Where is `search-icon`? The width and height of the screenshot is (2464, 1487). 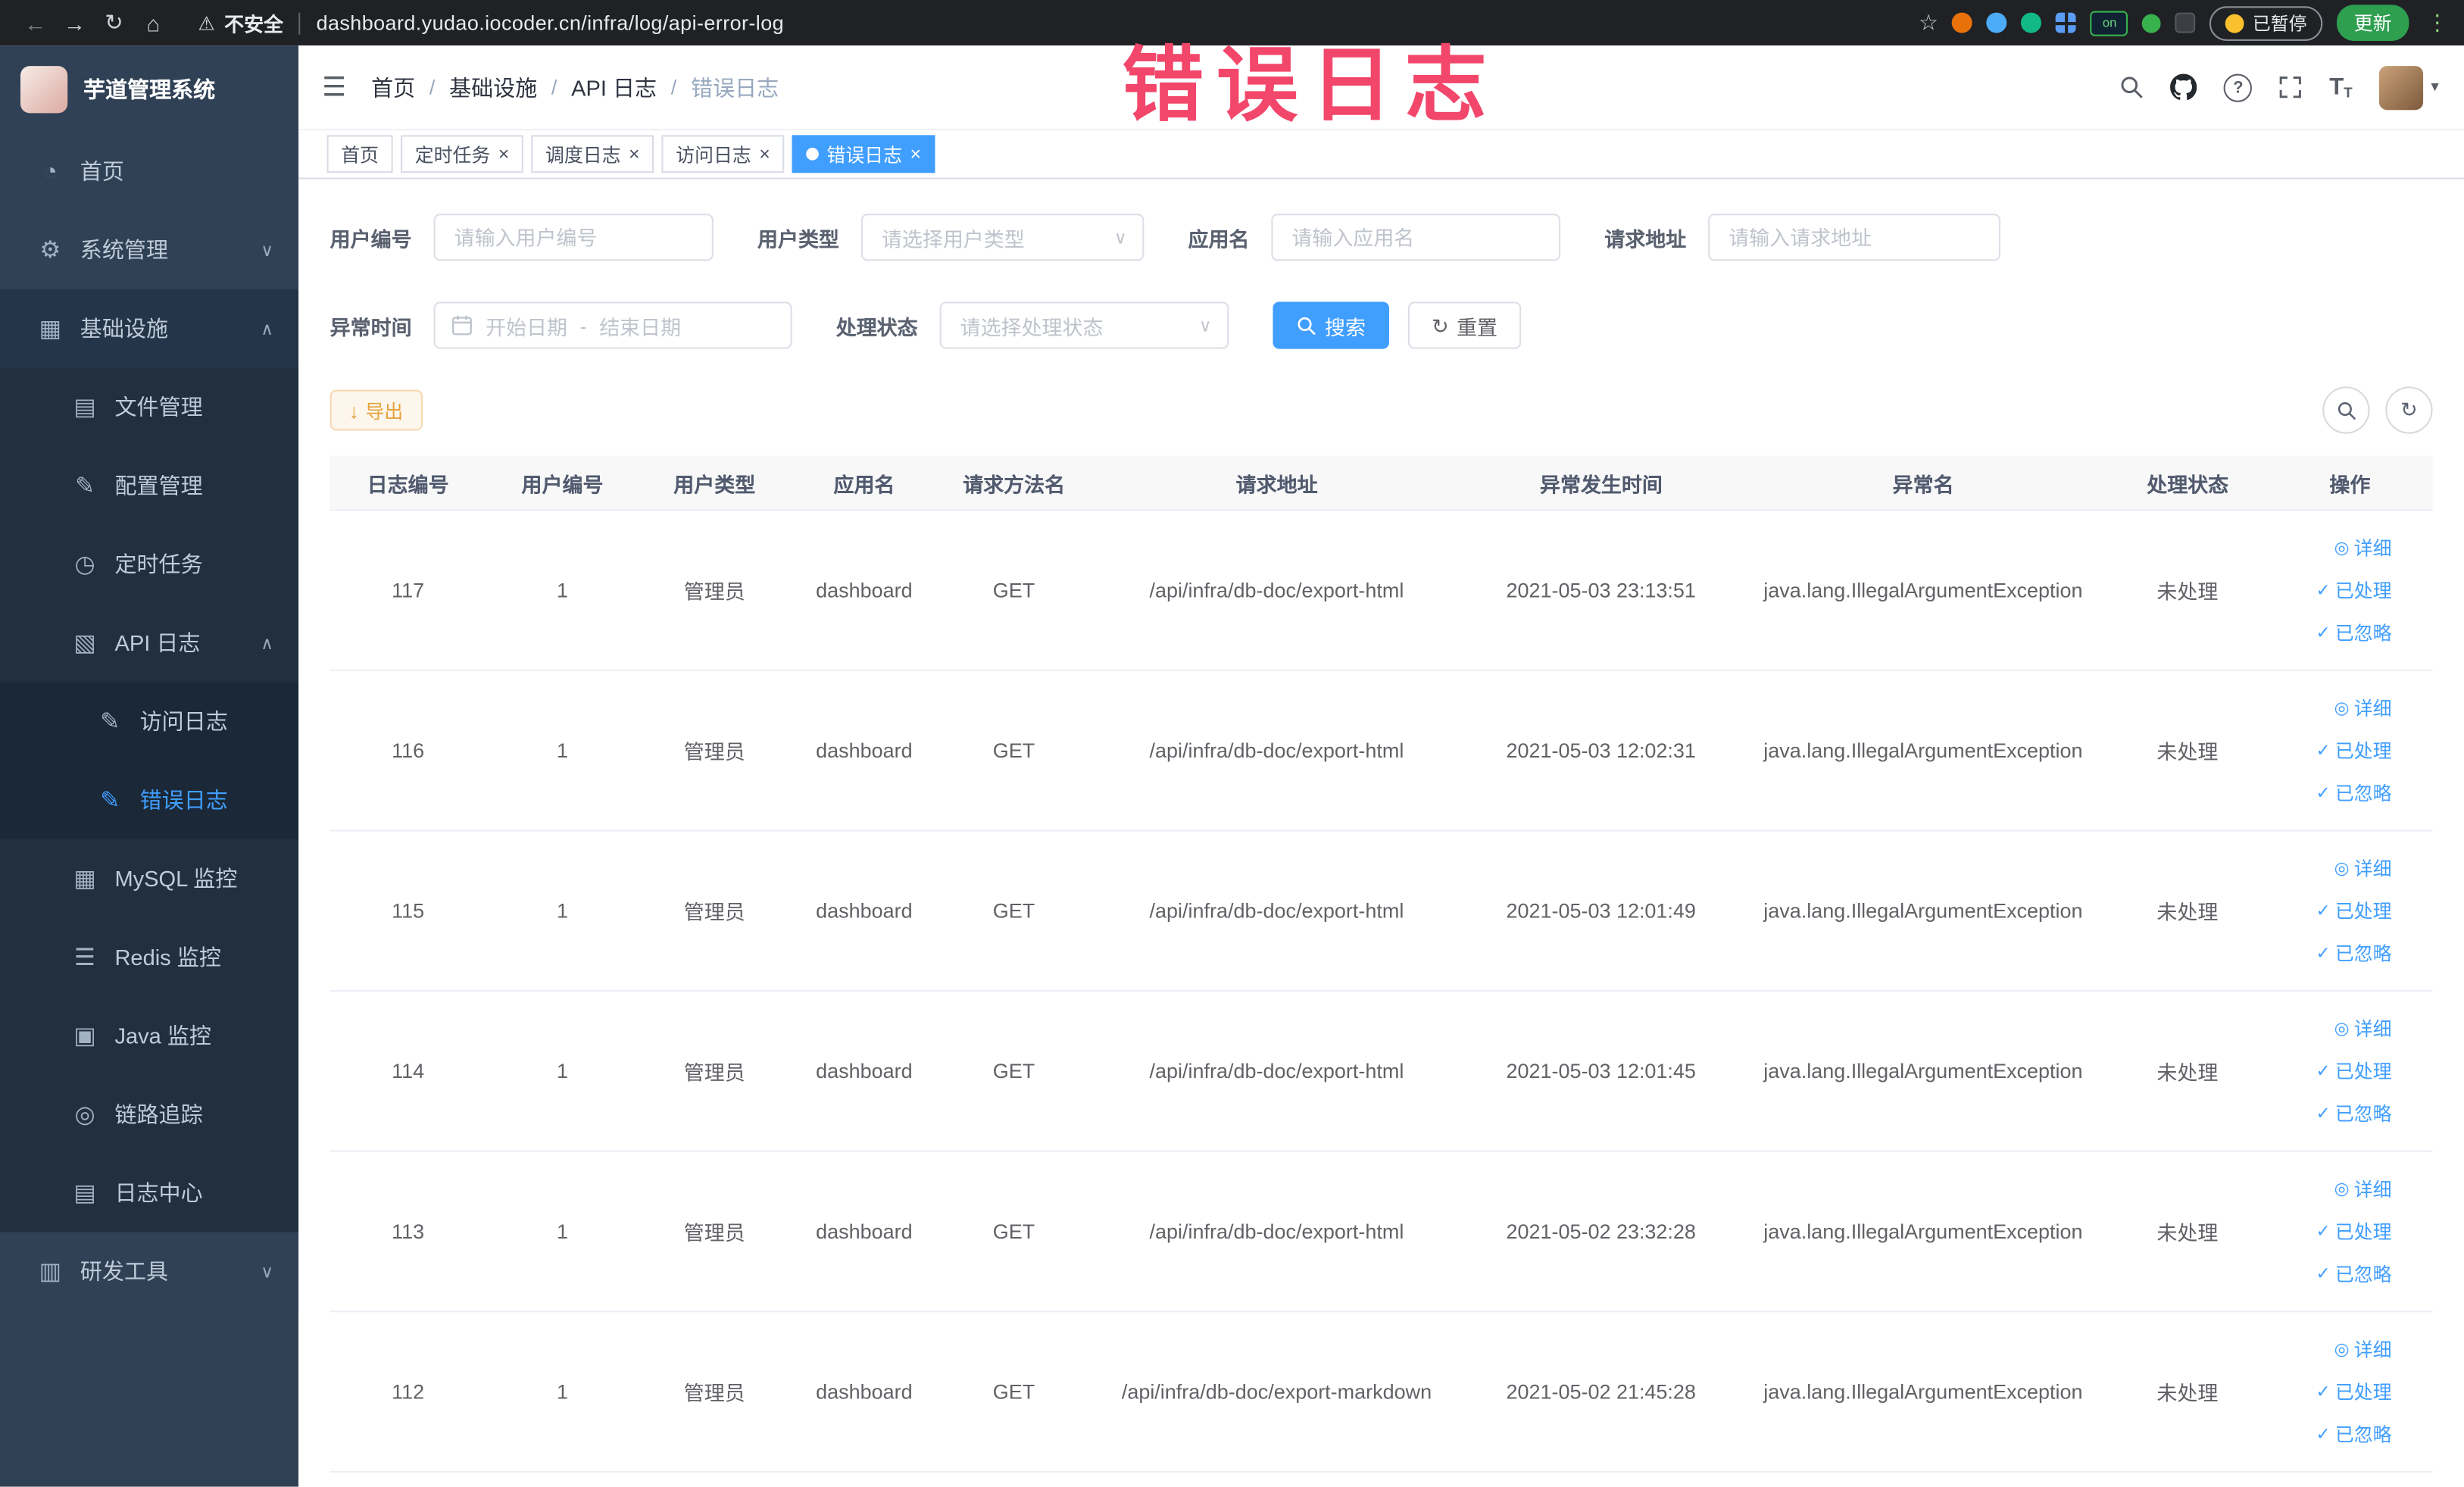
search-icon is located at coordinates (2132, 87).